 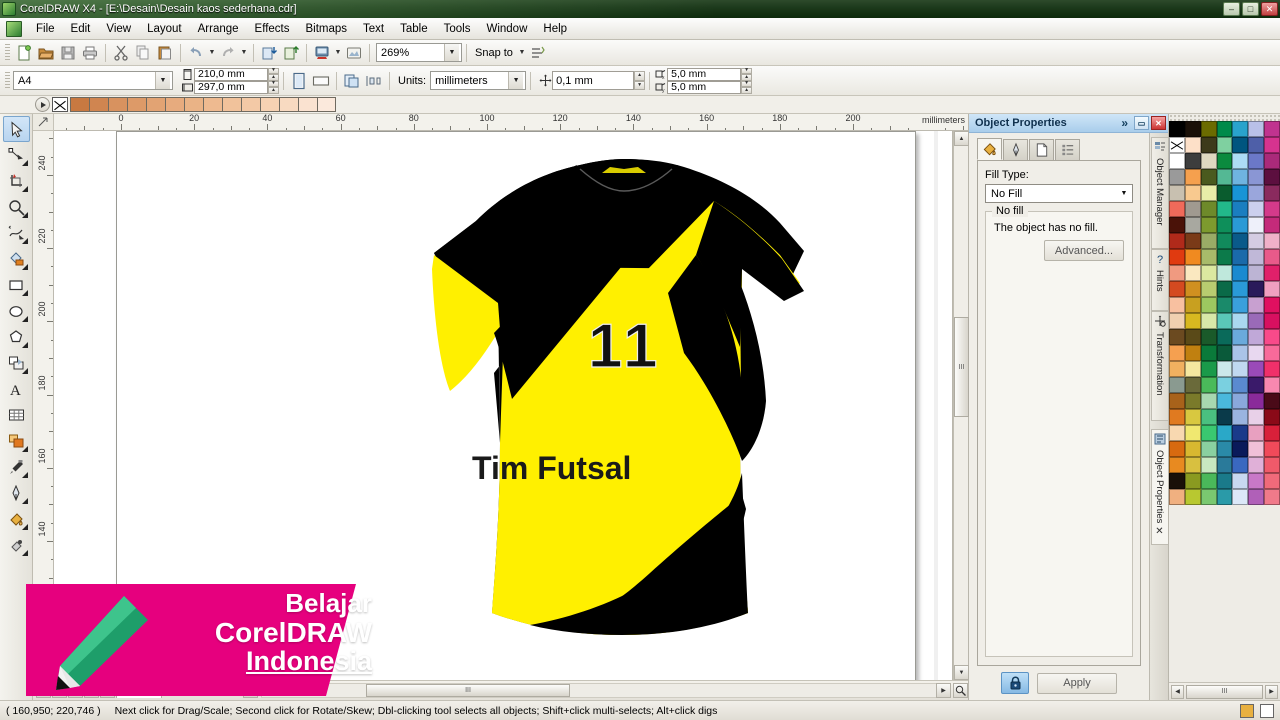 I want to click on snap-to-label: Snap to, so click(x=494, y=53).